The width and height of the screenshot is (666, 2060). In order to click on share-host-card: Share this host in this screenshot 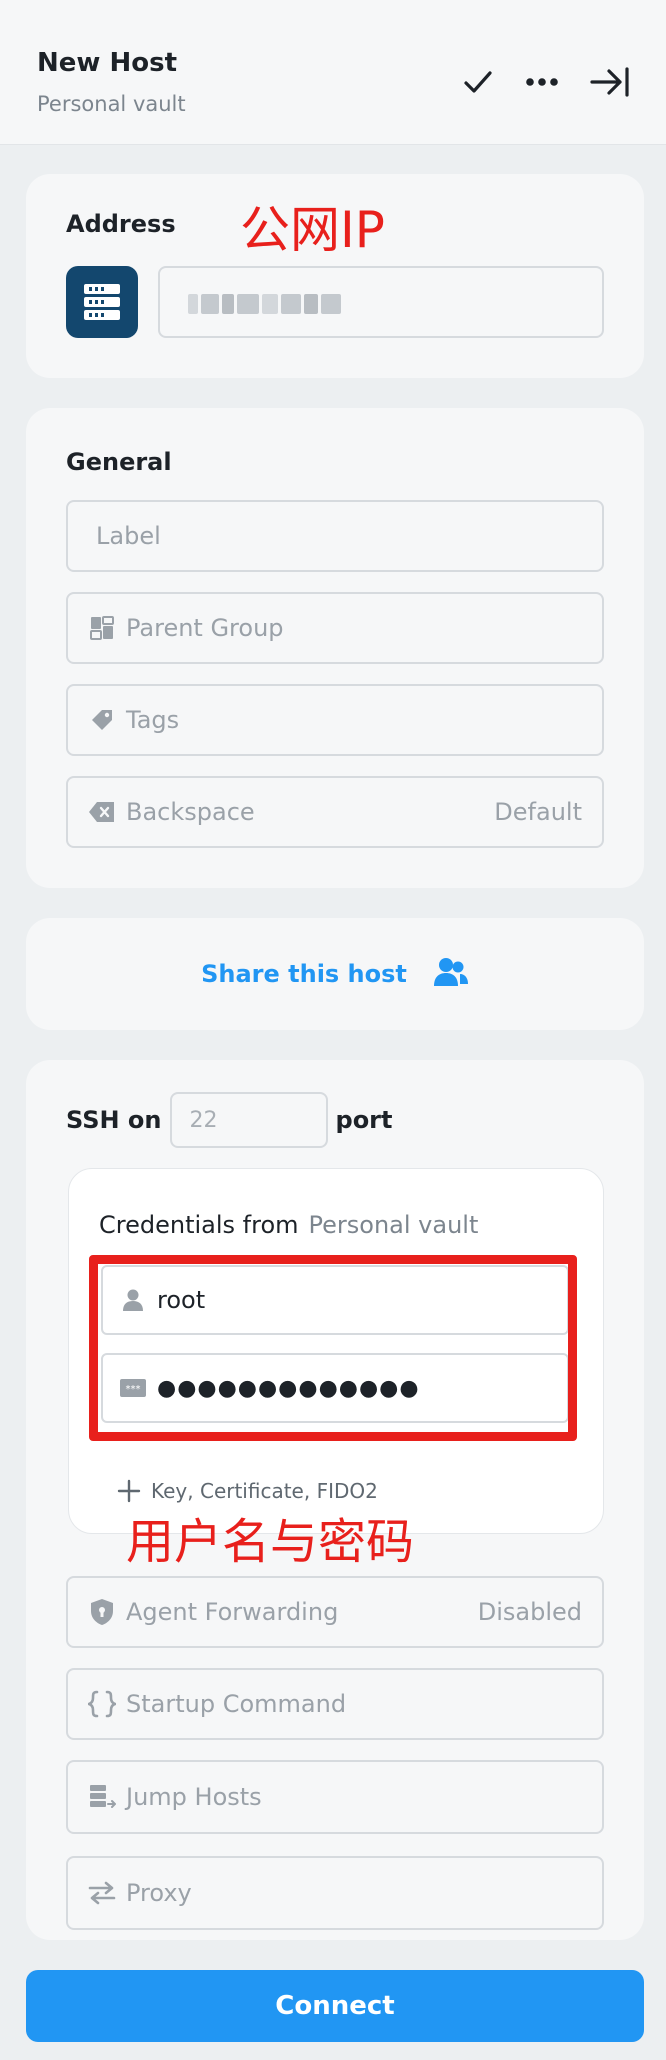, I will do `click(335, 974)`.